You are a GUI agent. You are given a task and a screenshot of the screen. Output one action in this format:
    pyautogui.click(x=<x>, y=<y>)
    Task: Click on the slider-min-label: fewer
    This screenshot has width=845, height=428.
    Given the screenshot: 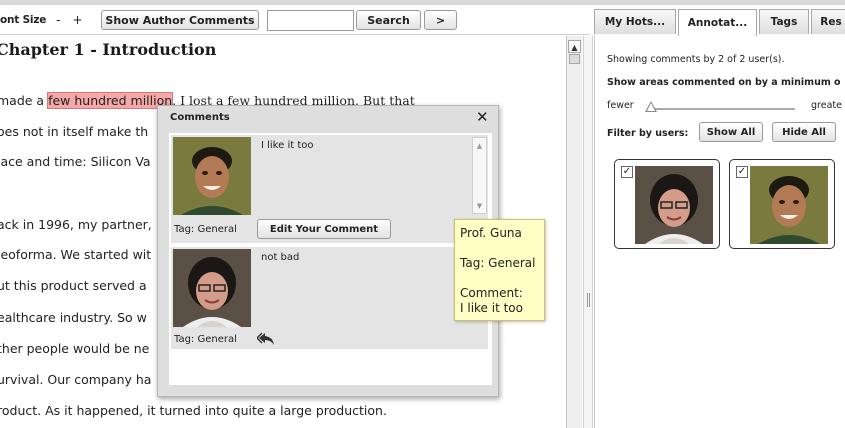 What is the action you would take?
    pyautogui.click(x=620, y=105)
    